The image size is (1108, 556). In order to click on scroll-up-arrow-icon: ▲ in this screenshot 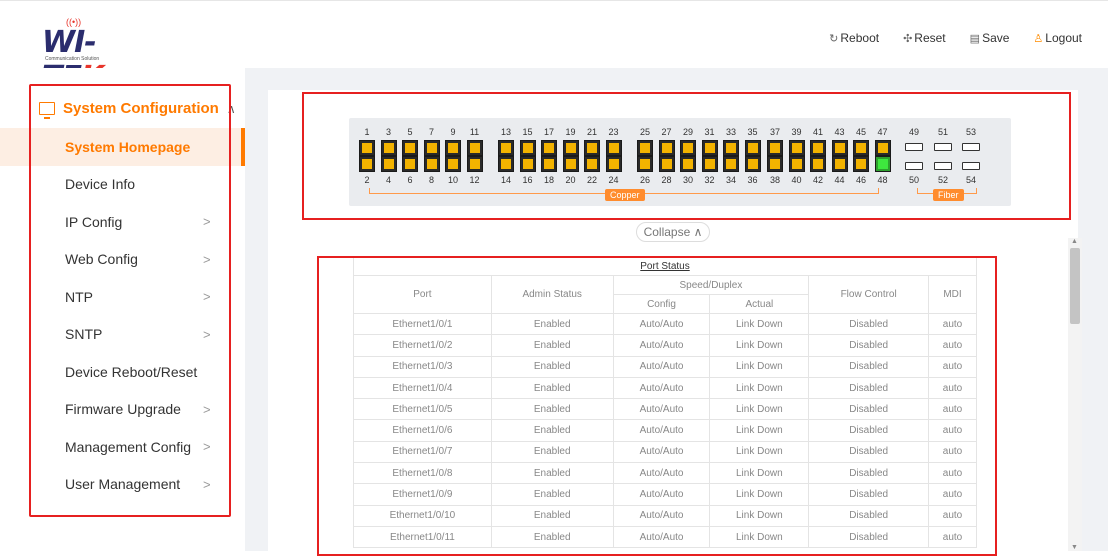, I will do `click(1074, 241)`.